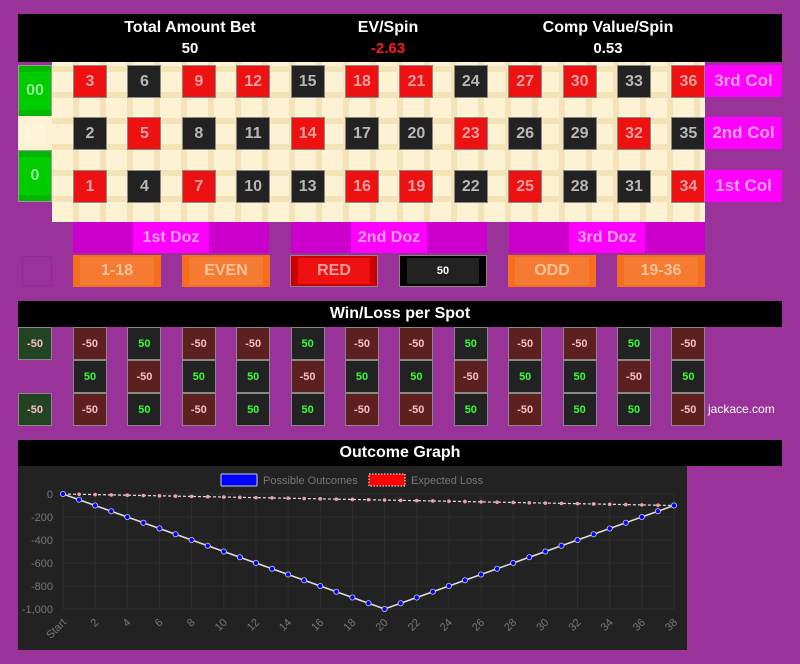  I want to click on bet-spot-number: 23, so click(470, 133).